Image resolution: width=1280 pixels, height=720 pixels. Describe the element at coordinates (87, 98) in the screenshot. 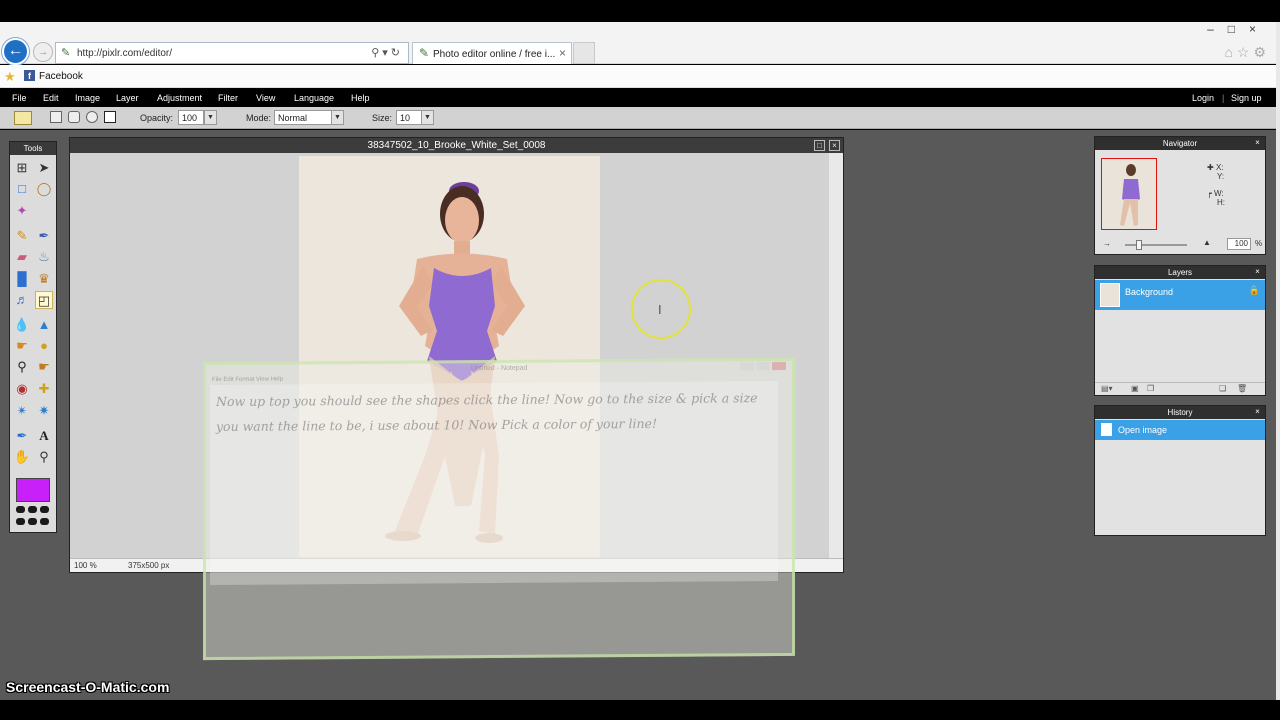

I see `menu-image: Image` at that location.